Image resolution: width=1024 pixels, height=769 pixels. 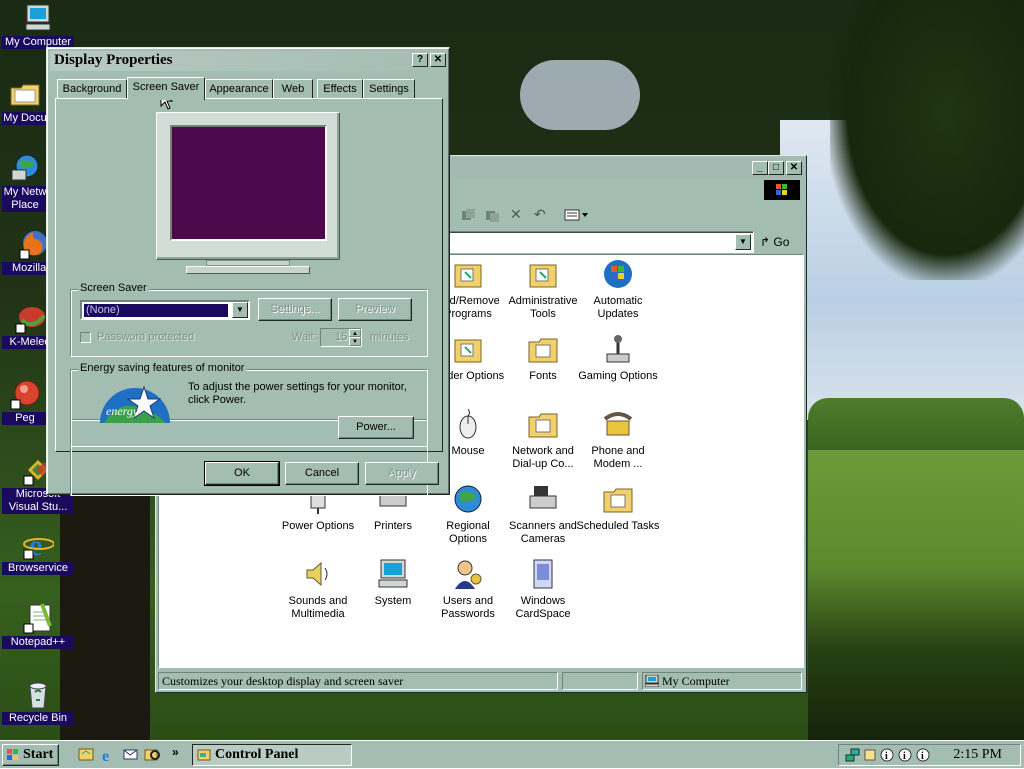 What do you see at coordinates (543, 215) in the screenshot?
I see `undo-icon: ↶` at bounding box center [543, 215].